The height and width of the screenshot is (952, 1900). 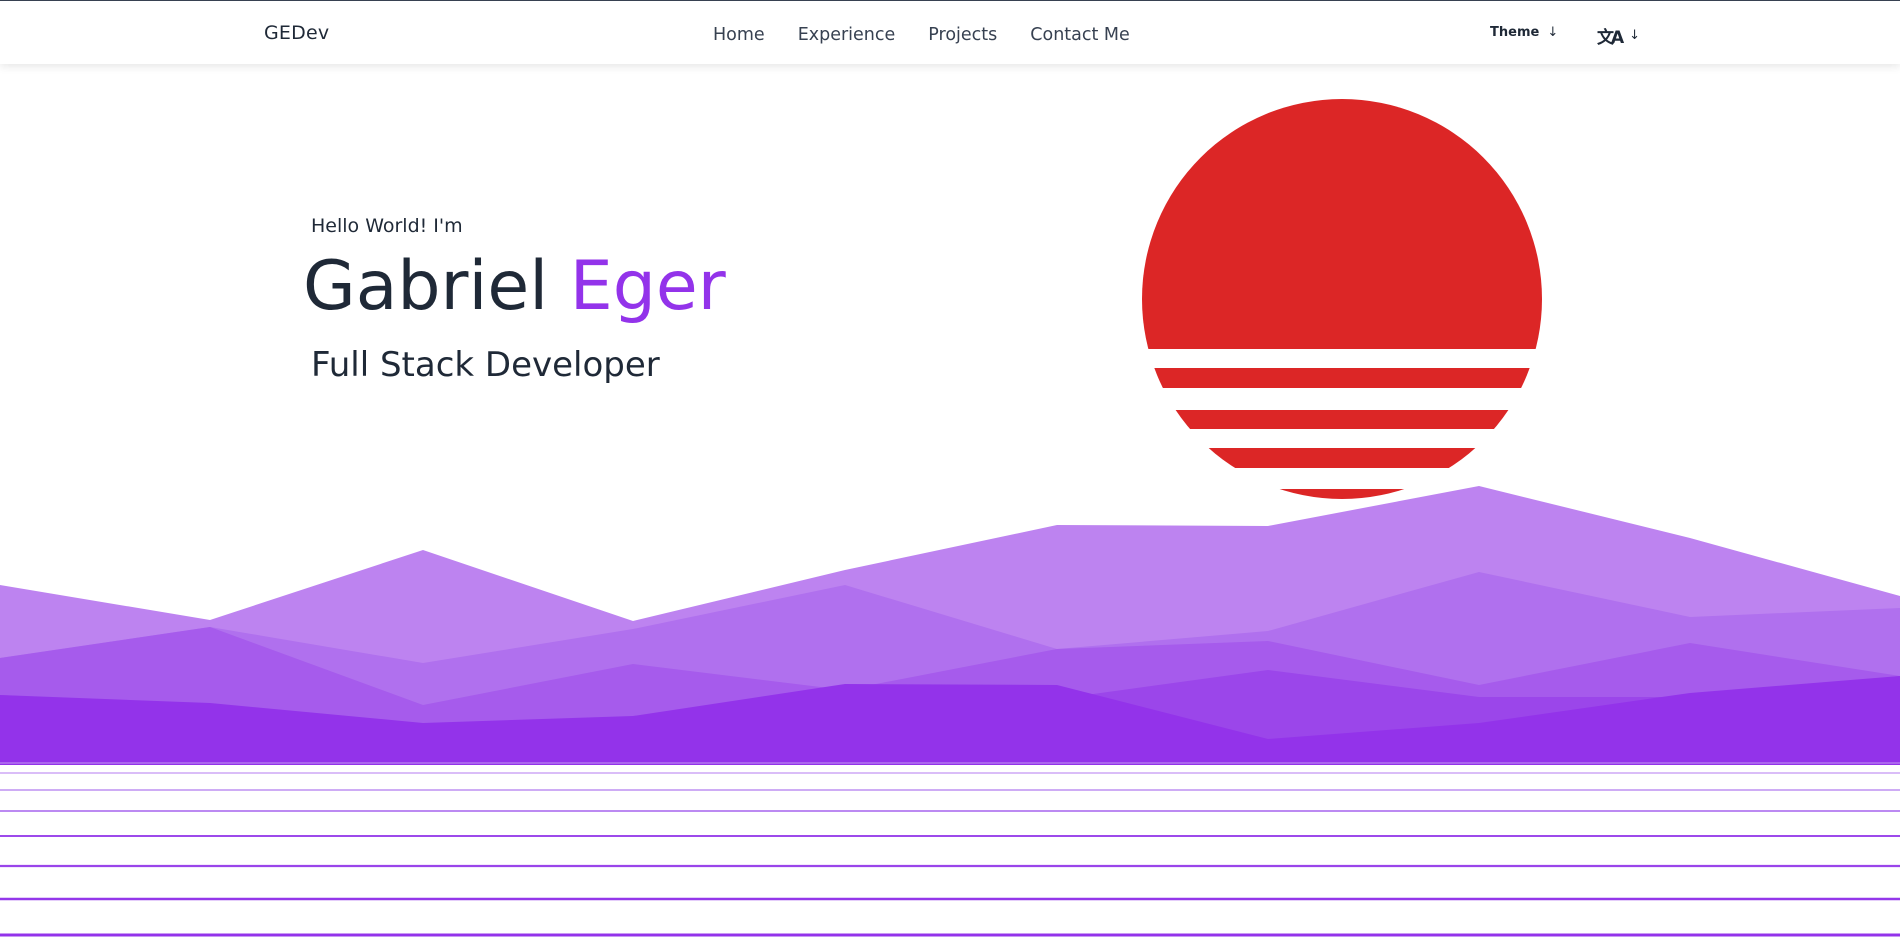 I want to click on translate-icon: 文A, so click(x=1610, y=38).